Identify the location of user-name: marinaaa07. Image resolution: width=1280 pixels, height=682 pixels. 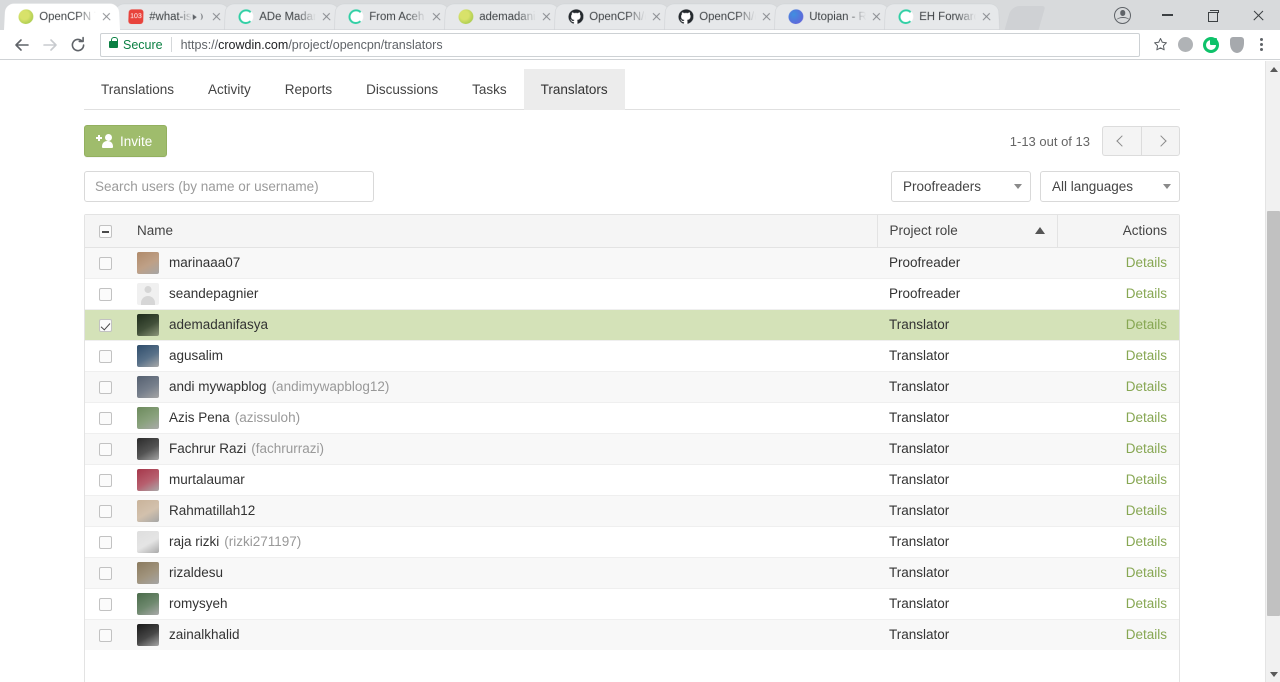
(204, 262).